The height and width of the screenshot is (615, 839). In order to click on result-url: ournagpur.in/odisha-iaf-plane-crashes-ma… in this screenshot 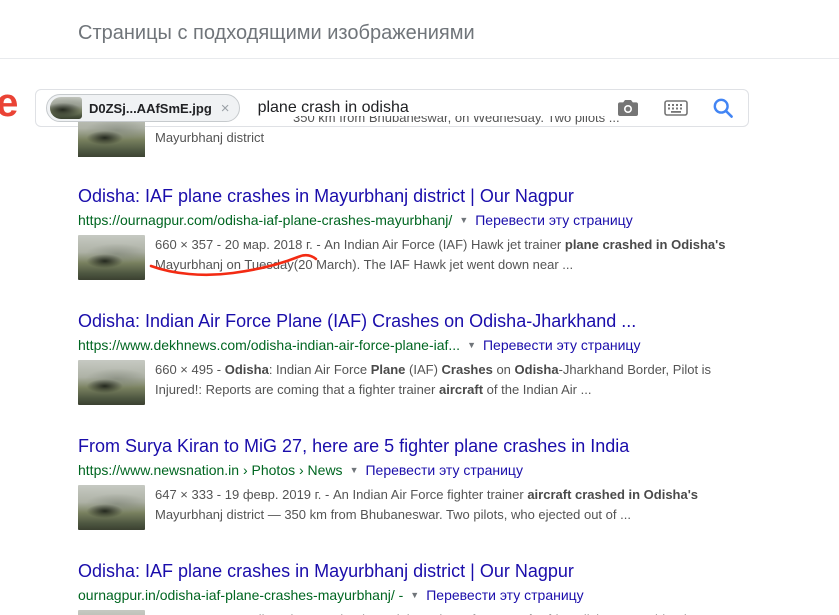, I will do `click(241, 594)`.